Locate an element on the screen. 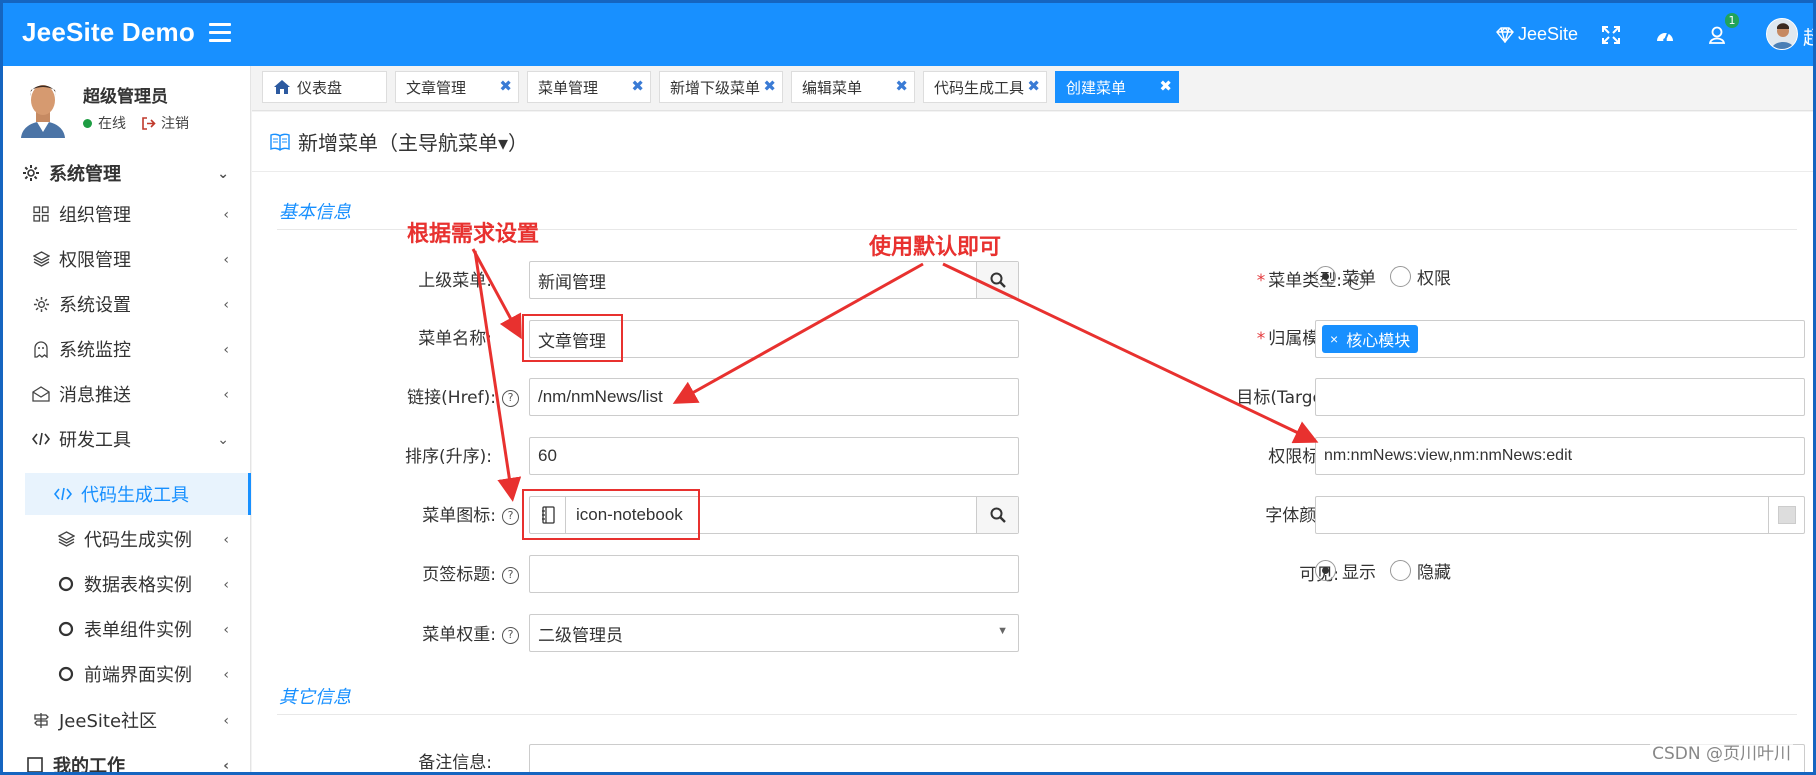 Image resolution: width=1816 pixels, height=775 pixels. sort-input: 60 is located at coordinates (774, 456).